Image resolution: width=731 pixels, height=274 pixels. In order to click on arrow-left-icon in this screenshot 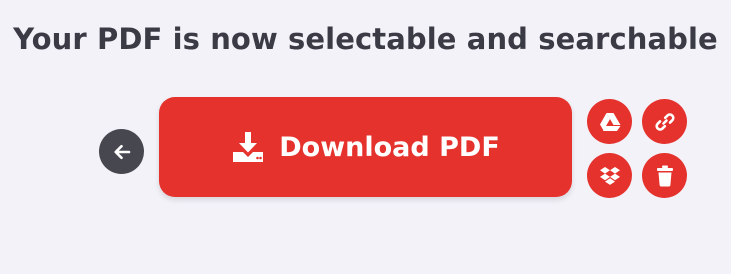, I will do `click(122, 152)`.